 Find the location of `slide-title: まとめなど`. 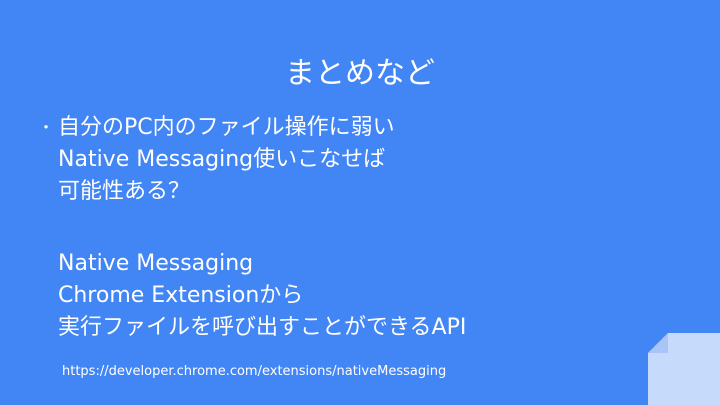

slide-title: まとめなど is located at coordinates (360, 73).